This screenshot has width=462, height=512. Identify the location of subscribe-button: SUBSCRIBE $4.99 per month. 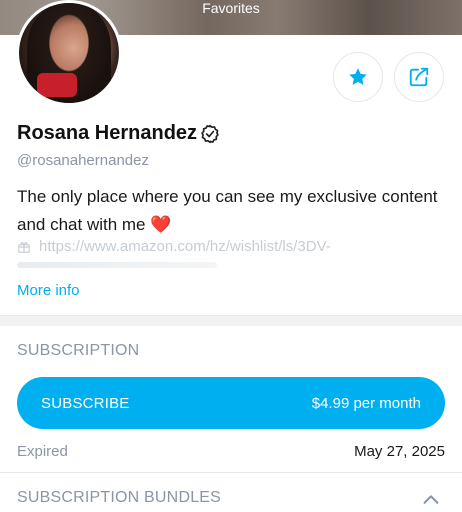
(231, 403).